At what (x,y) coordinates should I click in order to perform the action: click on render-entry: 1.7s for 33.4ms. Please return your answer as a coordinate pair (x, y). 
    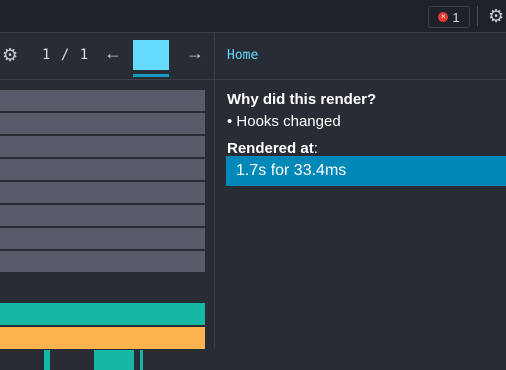
    Looking at the image, I should click on (366, 171).